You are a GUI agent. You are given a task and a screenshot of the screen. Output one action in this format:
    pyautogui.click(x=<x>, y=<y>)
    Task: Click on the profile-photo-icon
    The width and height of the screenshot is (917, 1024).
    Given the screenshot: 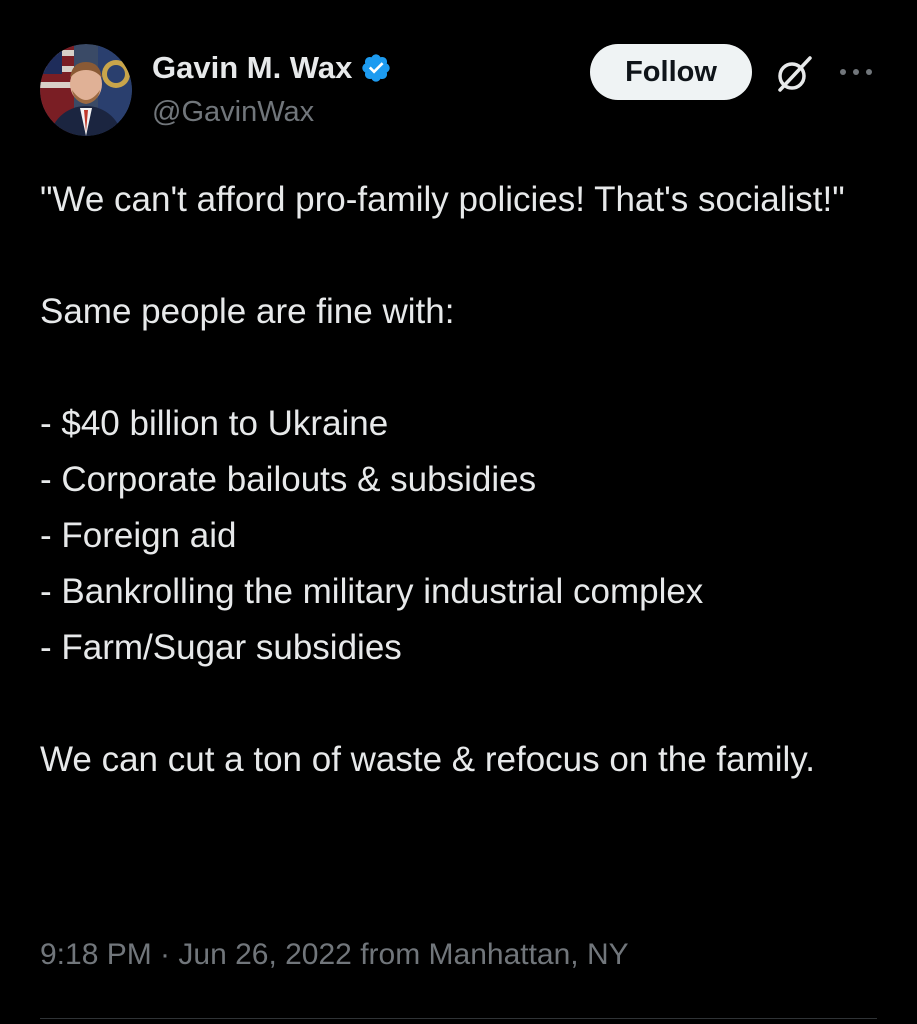 What is the action you would take?
    pyautogui.click(x=86, y=90)
    